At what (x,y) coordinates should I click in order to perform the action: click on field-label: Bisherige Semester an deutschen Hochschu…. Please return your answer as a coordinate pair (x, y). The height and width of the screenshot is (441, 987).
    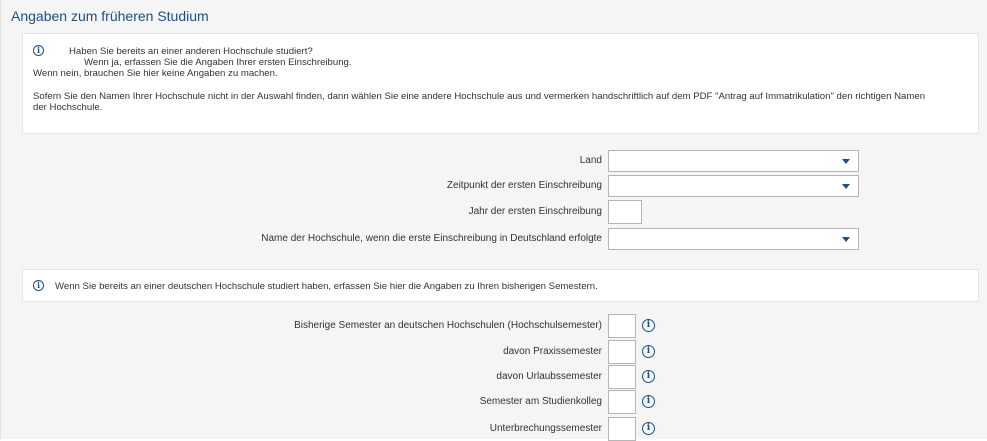
    Looking at the image, I should click on (448, 325).